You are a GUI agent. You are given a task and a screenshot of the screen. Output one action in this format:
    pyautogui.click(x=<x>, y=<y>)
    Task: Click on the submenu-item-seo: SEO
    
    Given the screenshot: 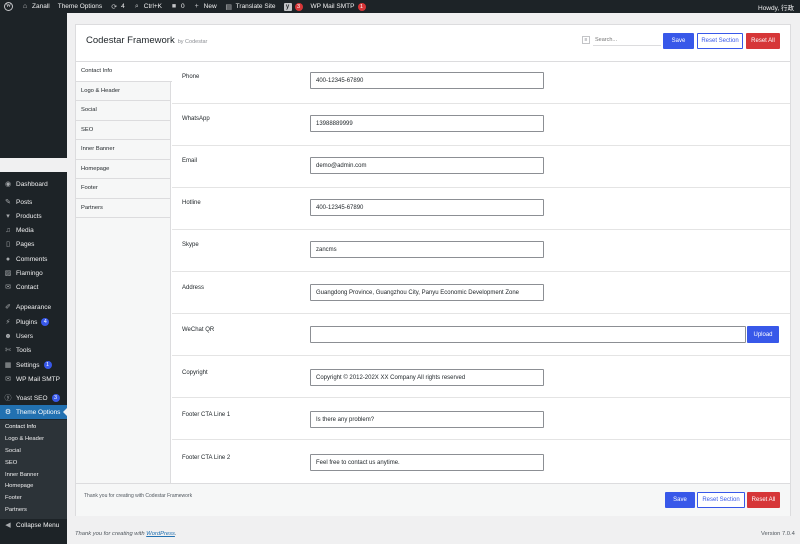 What is the action you would take?
    pyautogui.click(x=11, y=463)
    